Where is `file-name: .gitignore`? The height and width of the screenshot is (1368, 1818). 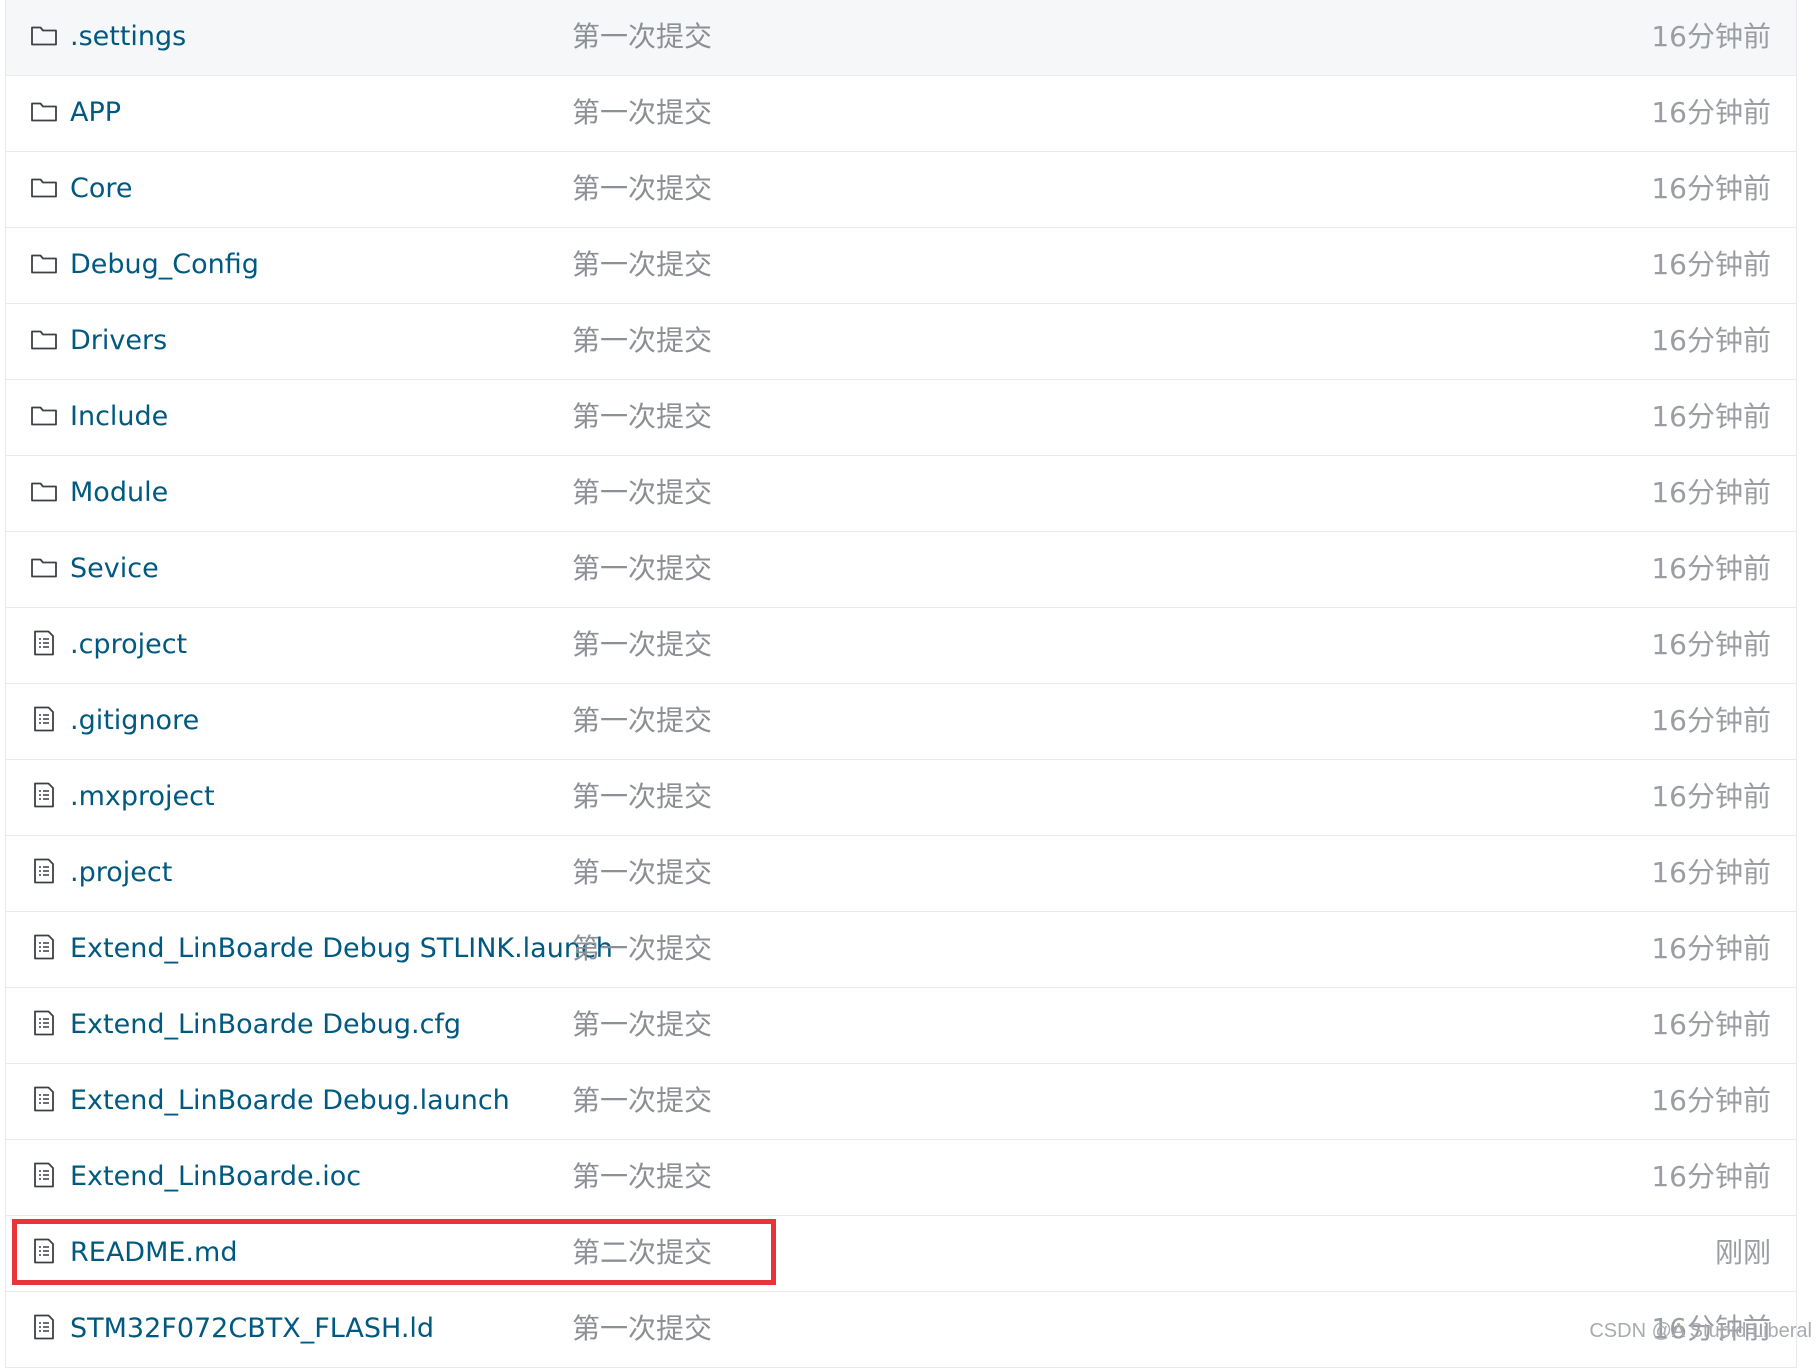 file-name: .gitignore is located at coordinates (134, 721).